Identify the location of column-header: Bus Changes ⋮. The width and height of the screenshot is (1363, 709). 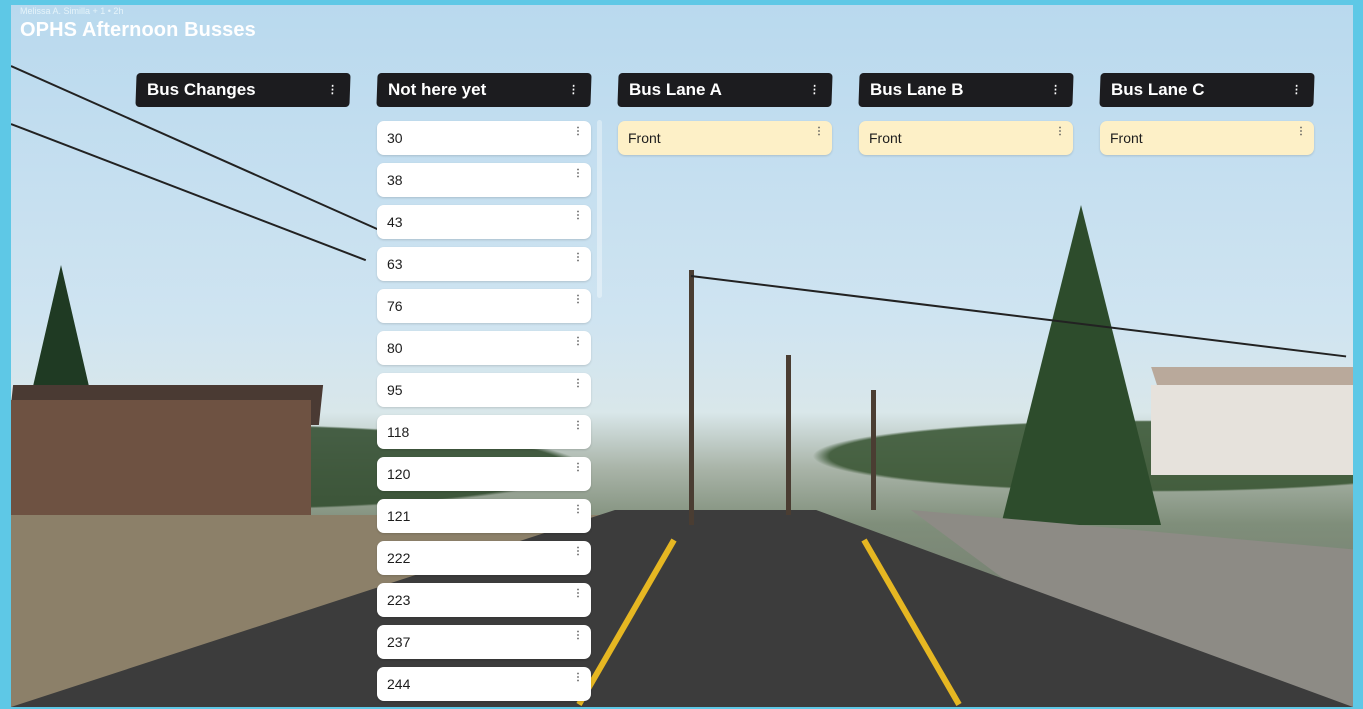
(243, 90).